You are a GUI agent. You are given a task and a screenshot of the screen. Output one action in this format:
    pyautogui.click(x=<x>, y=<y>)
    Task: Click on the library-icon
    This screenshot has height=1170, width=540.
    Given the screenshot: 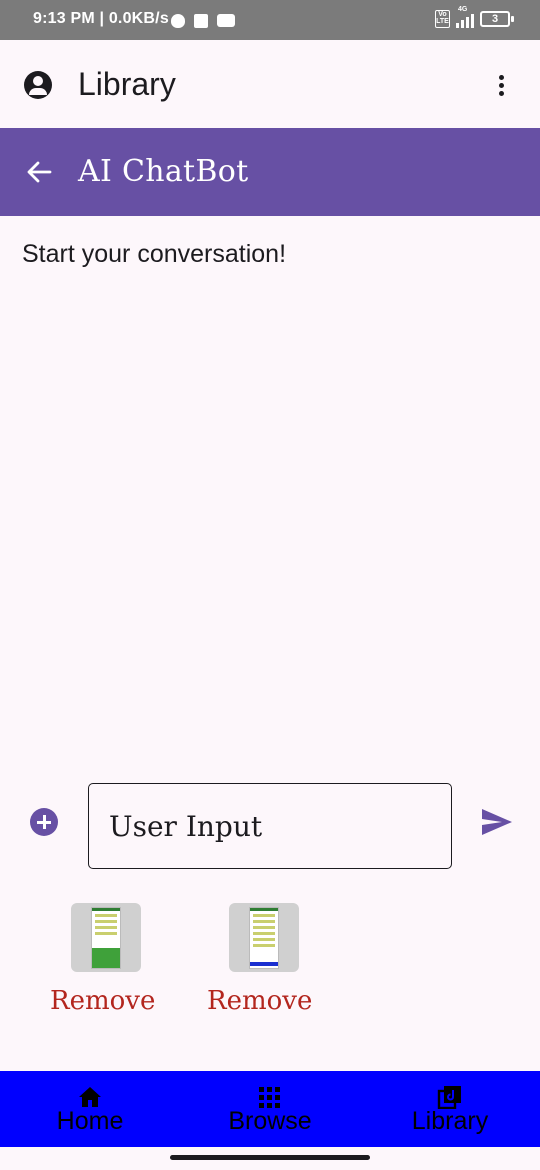 What is the action you would take?
    pyautogui.click(x=450, y=1097)
    